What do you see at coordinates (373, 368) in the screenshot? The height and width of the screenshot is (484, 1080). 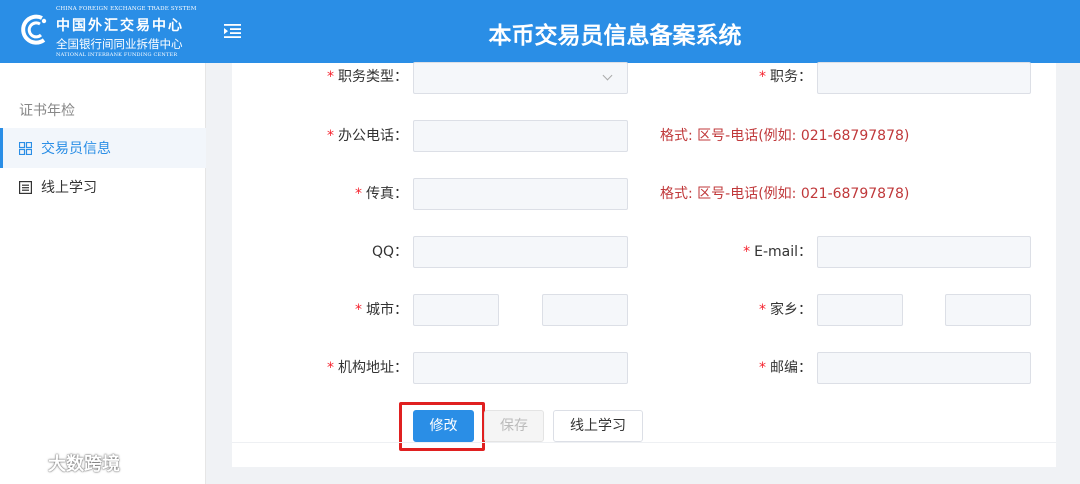 I see `address-label-text: 机构地址：` at bounding box center [373, 368].